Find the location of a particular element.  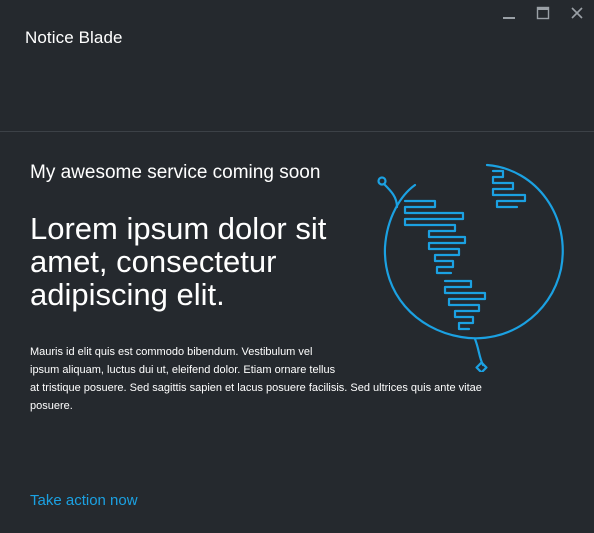

maximize-icon is located at coordinates (543, 13).